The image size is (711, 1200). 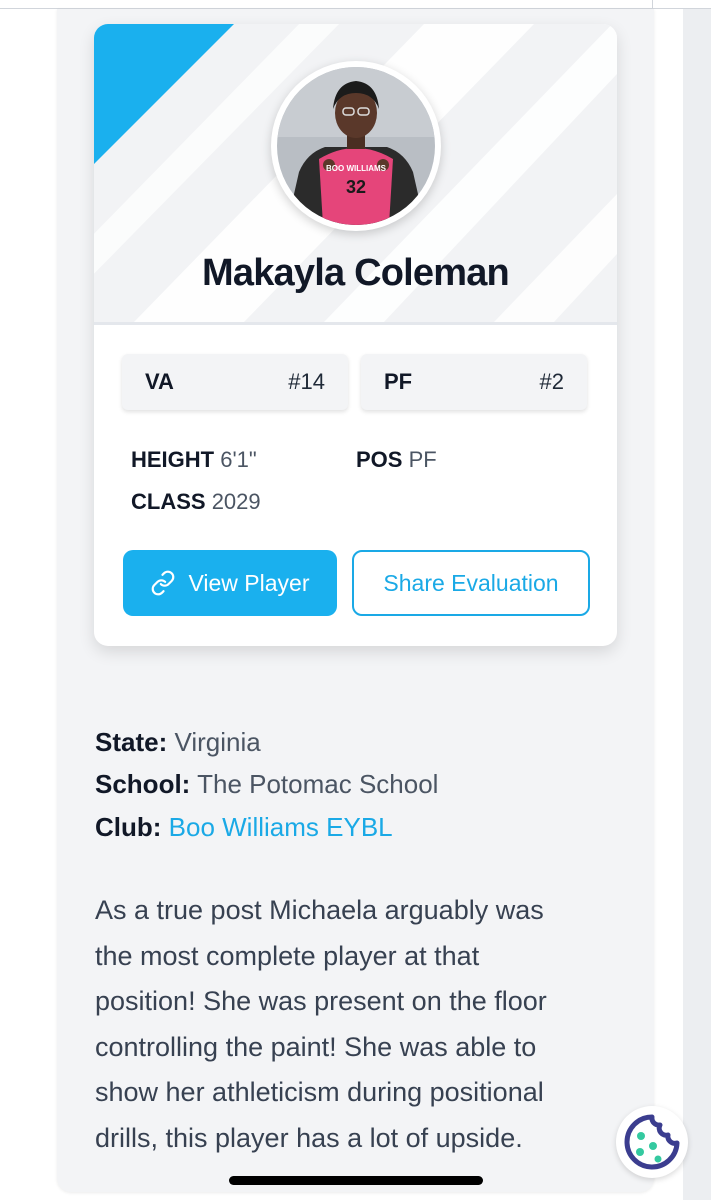 What do you see at coordinates (318, 784) in the screenshot?
I see `school-value: The Potomac School` at bounding box center [318, 784].